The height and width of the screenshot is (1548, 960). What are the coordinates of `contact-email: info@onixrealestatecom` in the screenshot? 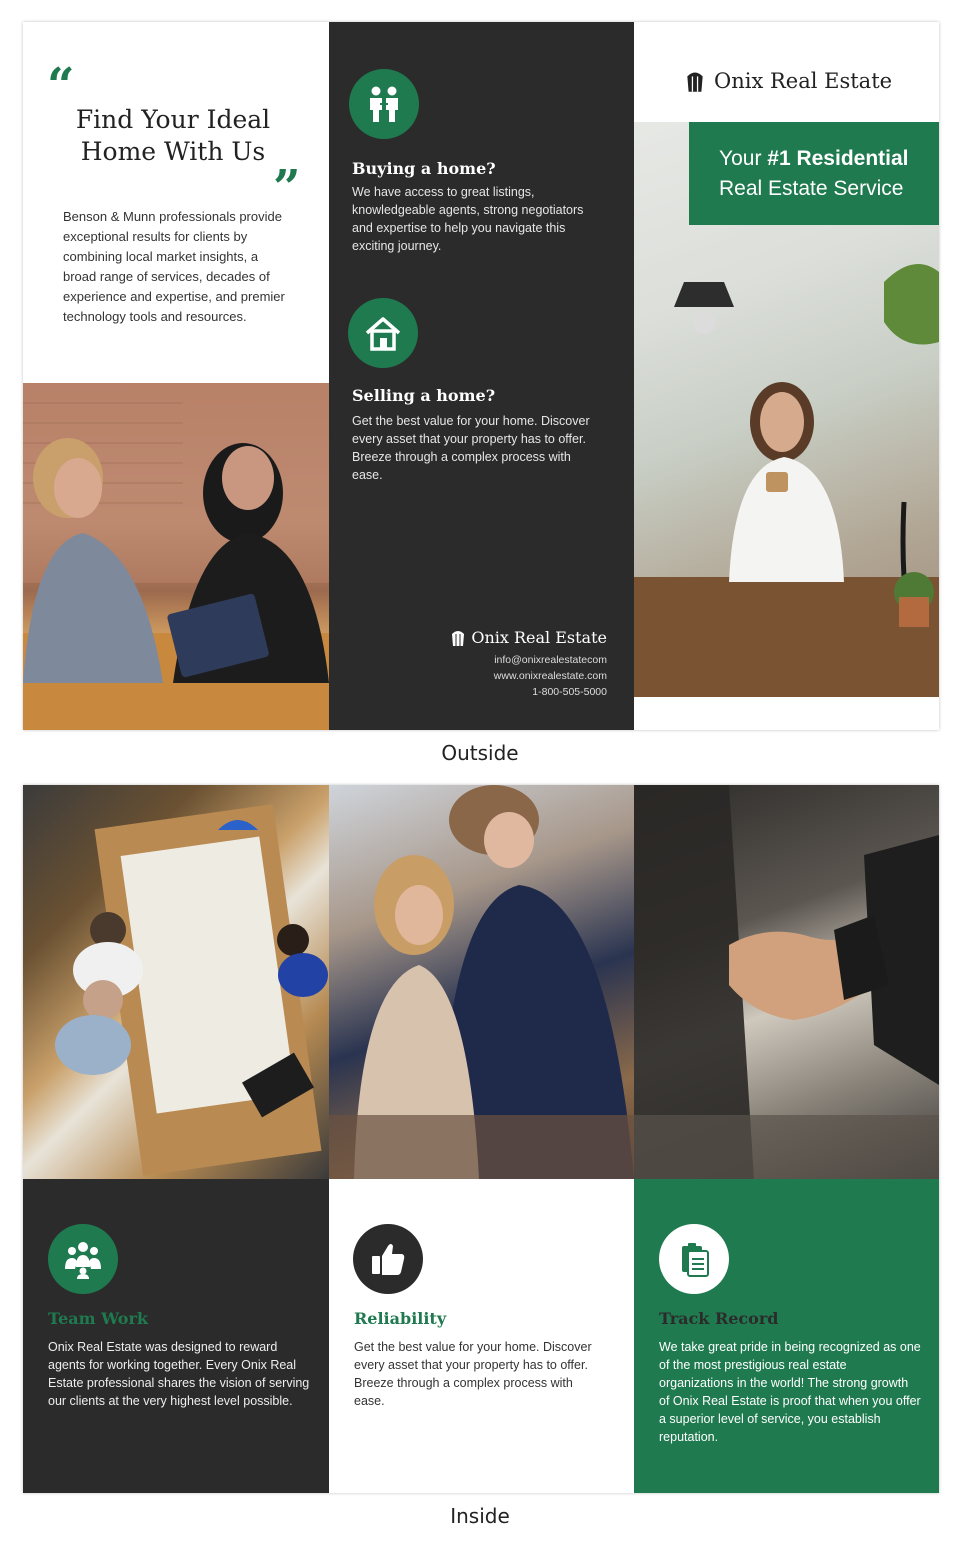 It's located at (550, 660).